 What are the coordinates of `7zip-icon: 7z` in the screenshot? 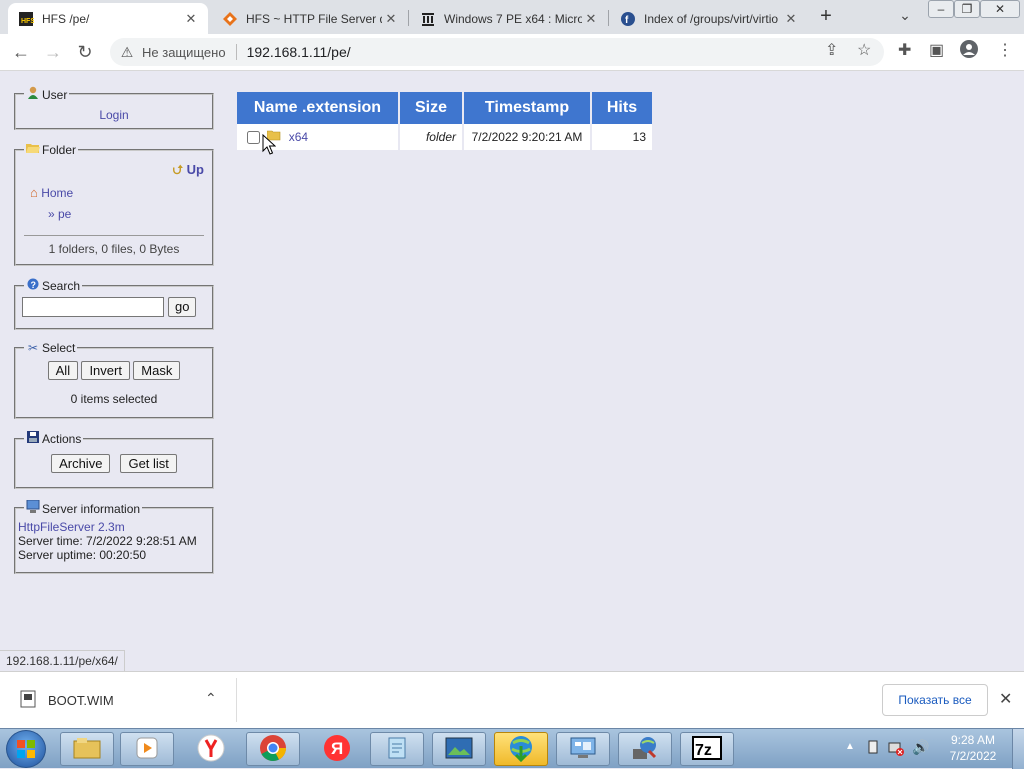 It's located at (707, 749).